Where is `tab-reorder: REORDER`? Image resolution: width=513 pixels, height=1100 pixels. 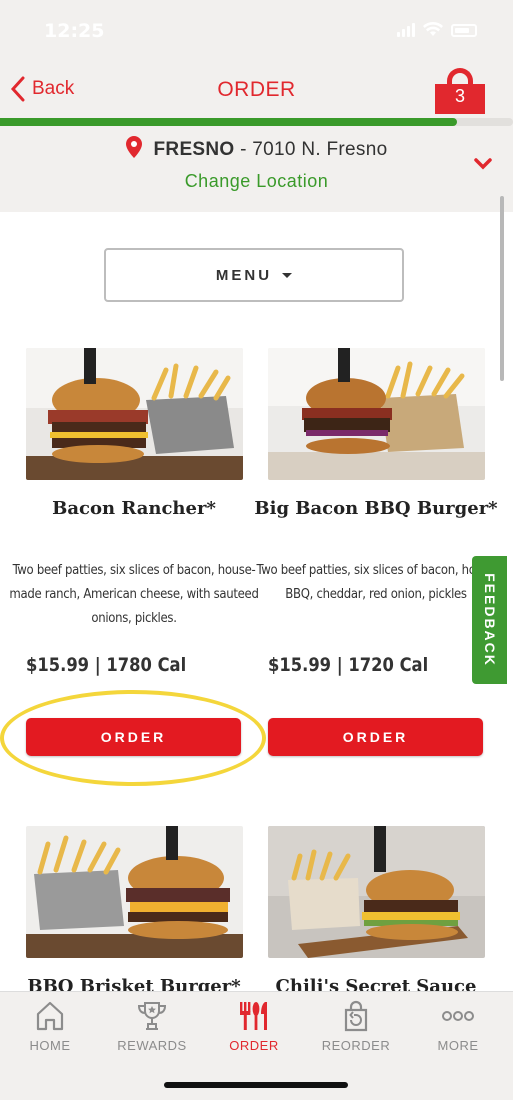 tab-reorder: REORDER is located at coordinates (356, 1026).